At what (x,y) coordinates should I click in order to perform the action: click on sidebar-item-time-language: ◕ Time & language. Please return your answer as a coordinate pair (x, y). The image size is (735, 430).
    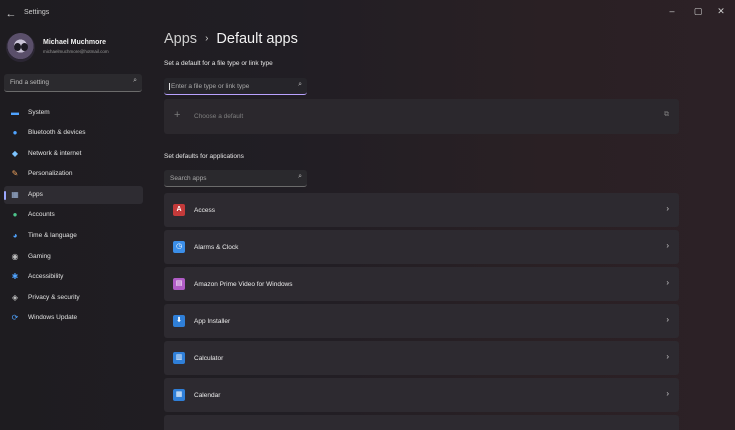
    Looking at the image, I should click on (73, 236).